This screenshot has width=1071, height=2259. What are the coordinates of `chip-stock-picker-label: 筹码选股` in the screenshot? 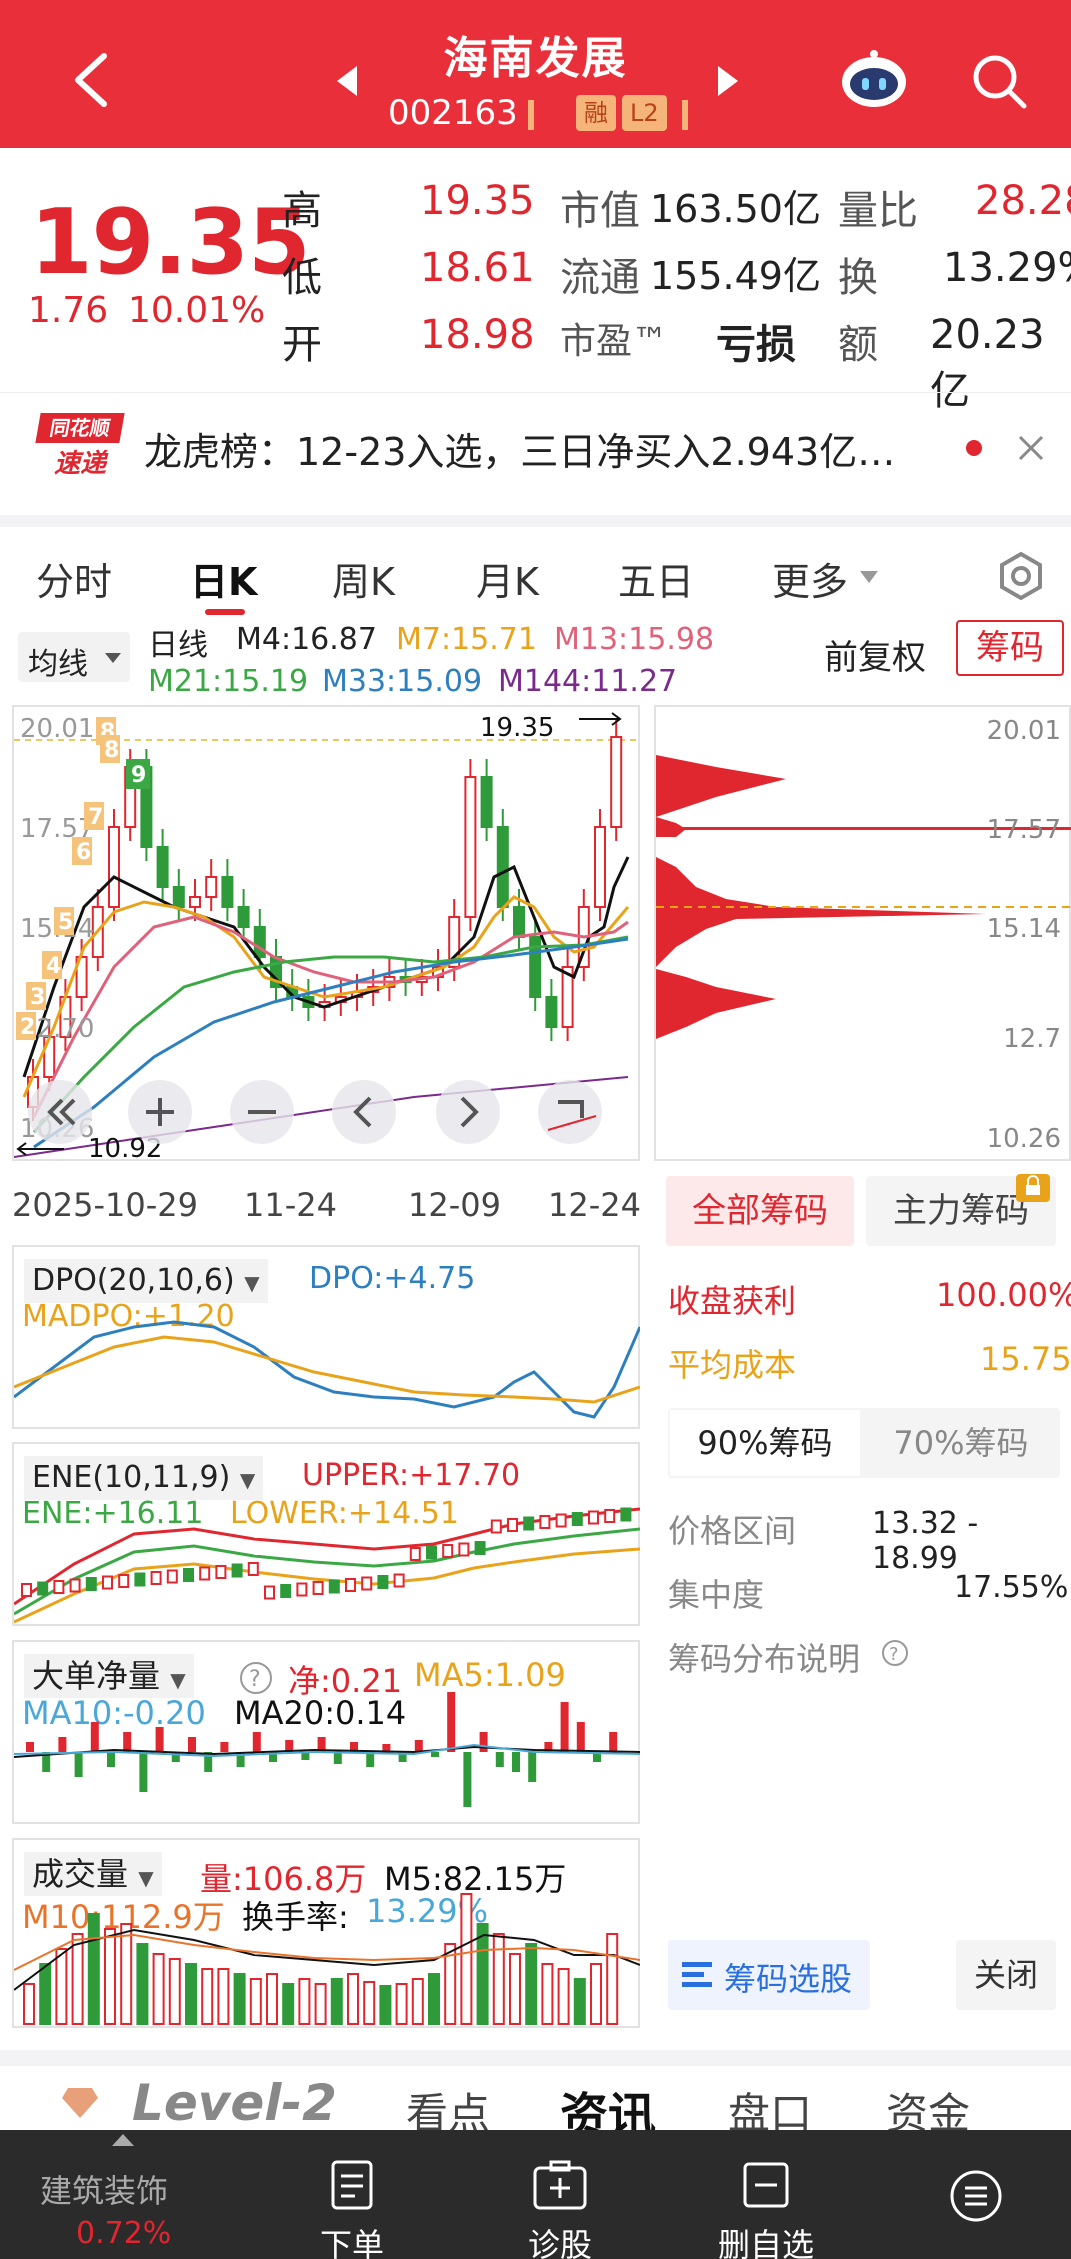 It's located at (788, 1979).